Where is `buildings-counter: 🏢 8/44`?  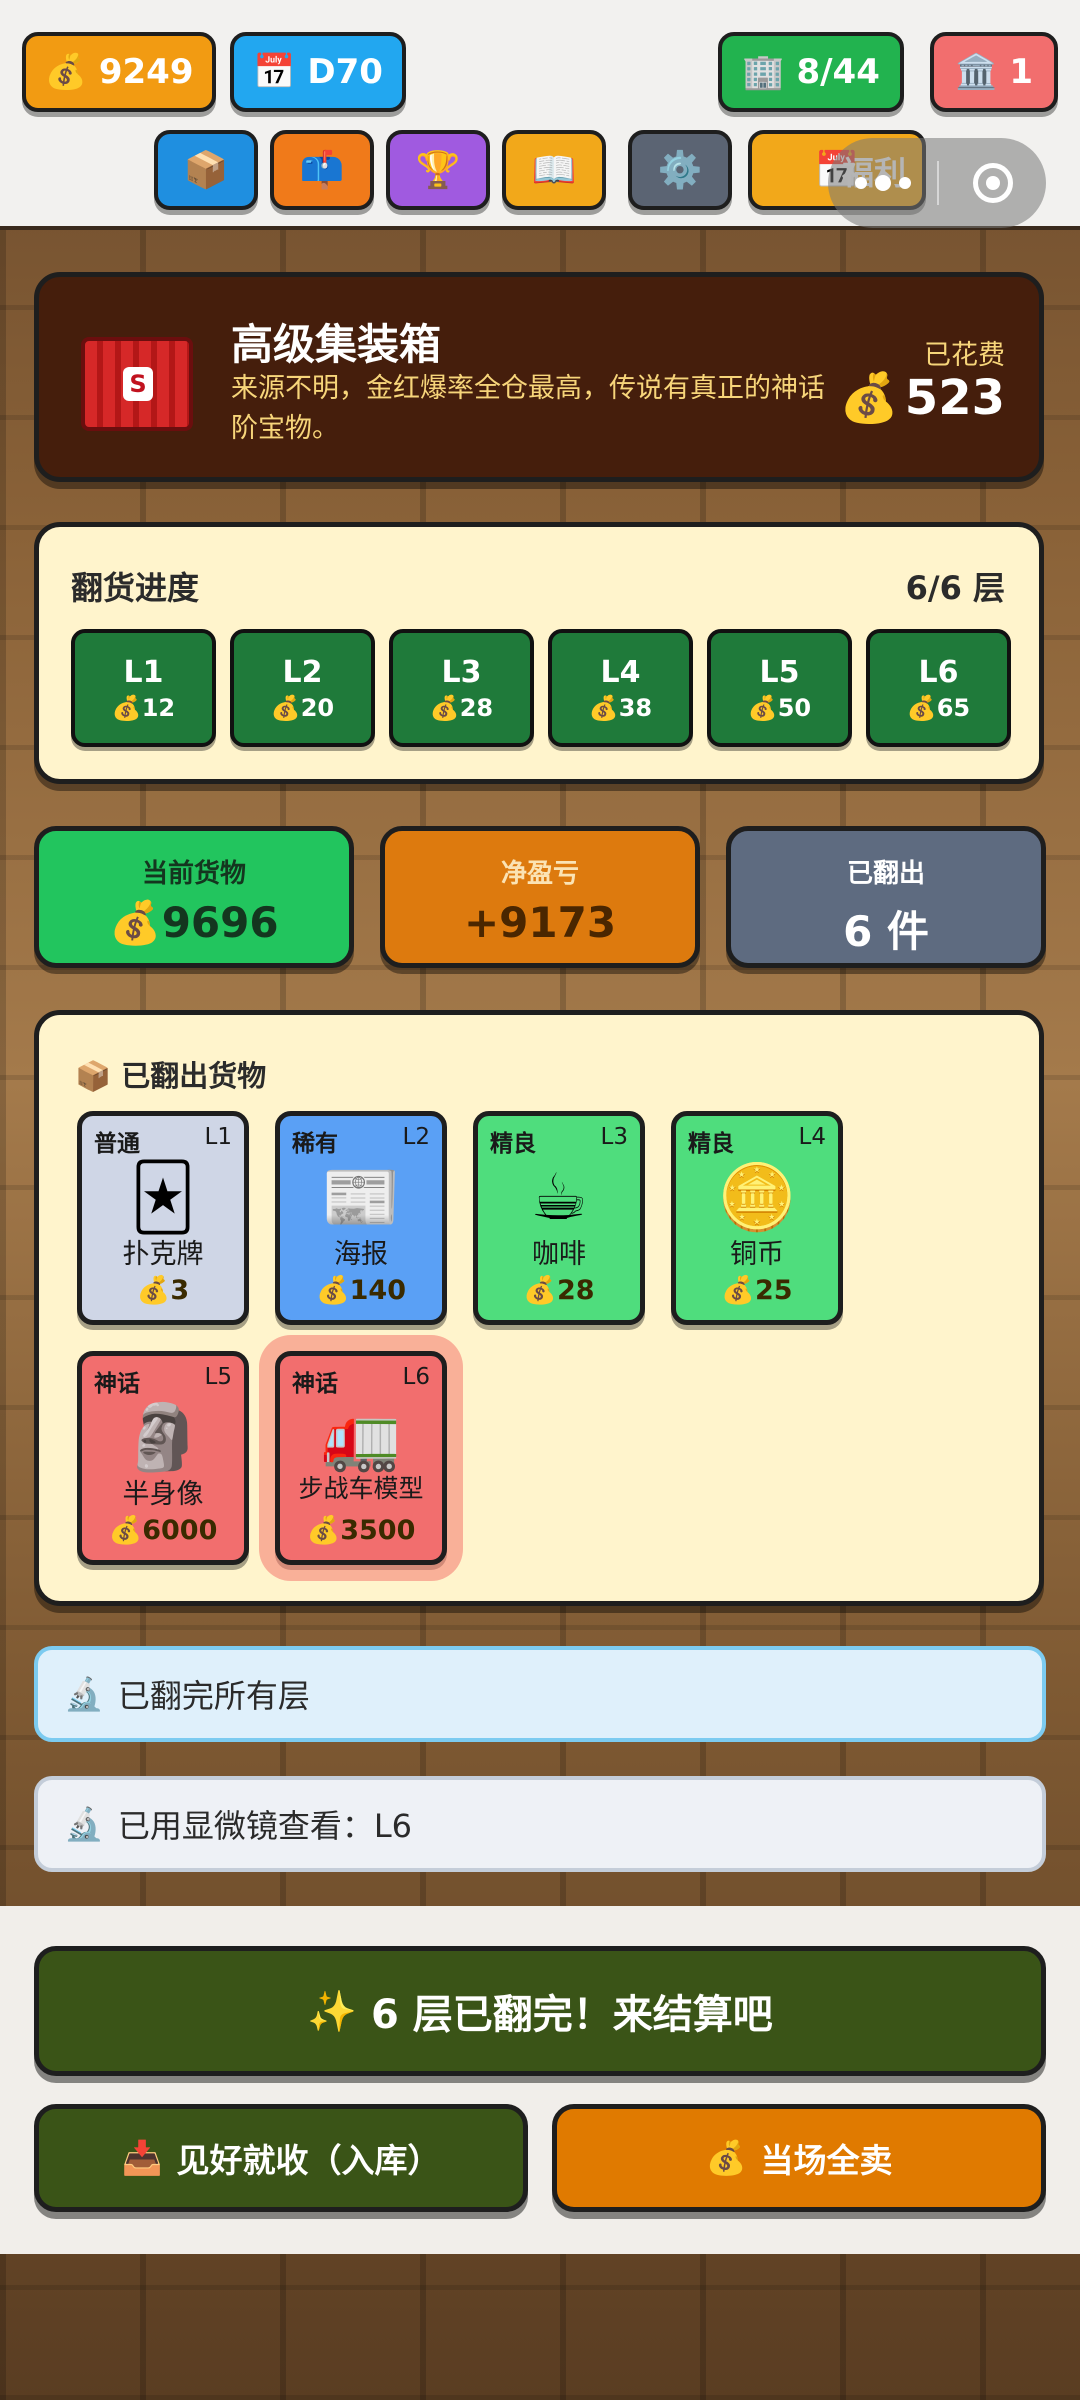 buildings-counter: 🏢 8/44 is located at coordinates (811, 72).